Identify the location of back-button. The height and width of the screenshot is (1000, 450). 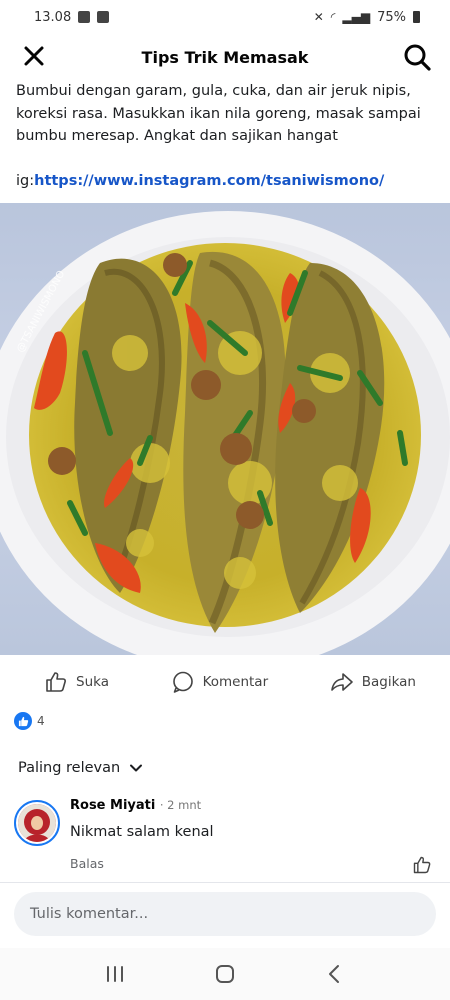
(335, 974).